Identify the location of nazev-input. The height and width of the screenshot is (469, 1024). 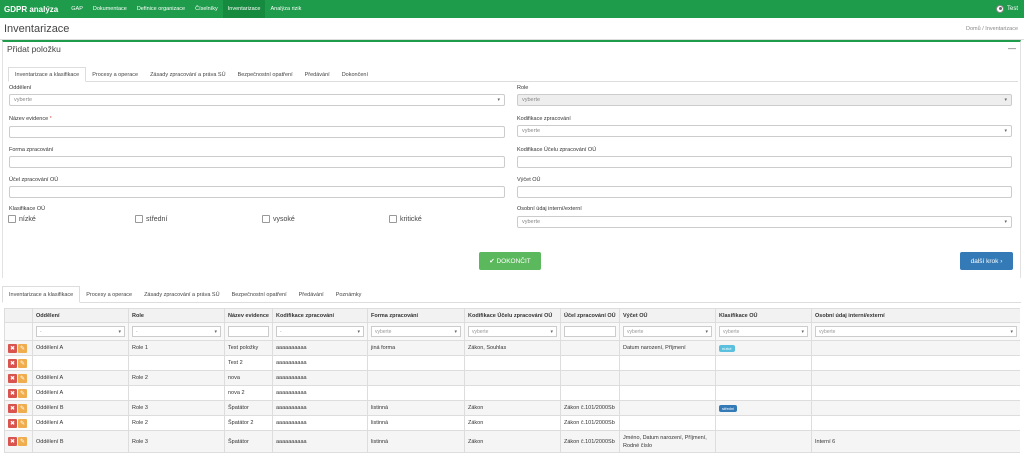
(257, 132).